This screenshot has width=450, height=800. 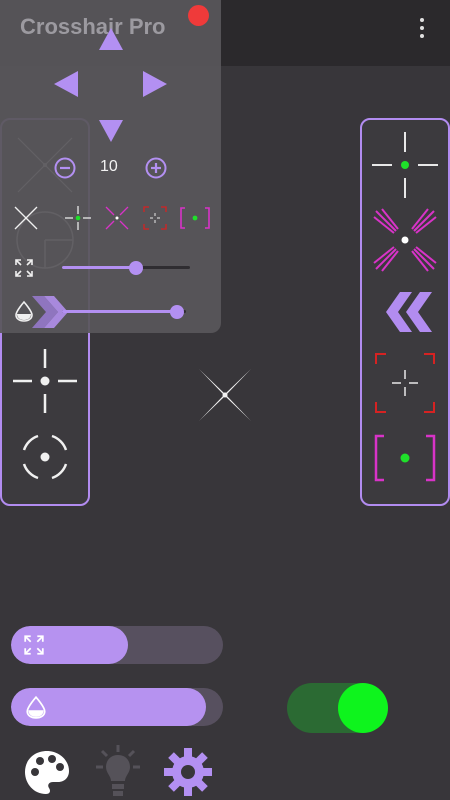 I want to click on crosshair-option-double-chevron, so click(x=405, y=312).